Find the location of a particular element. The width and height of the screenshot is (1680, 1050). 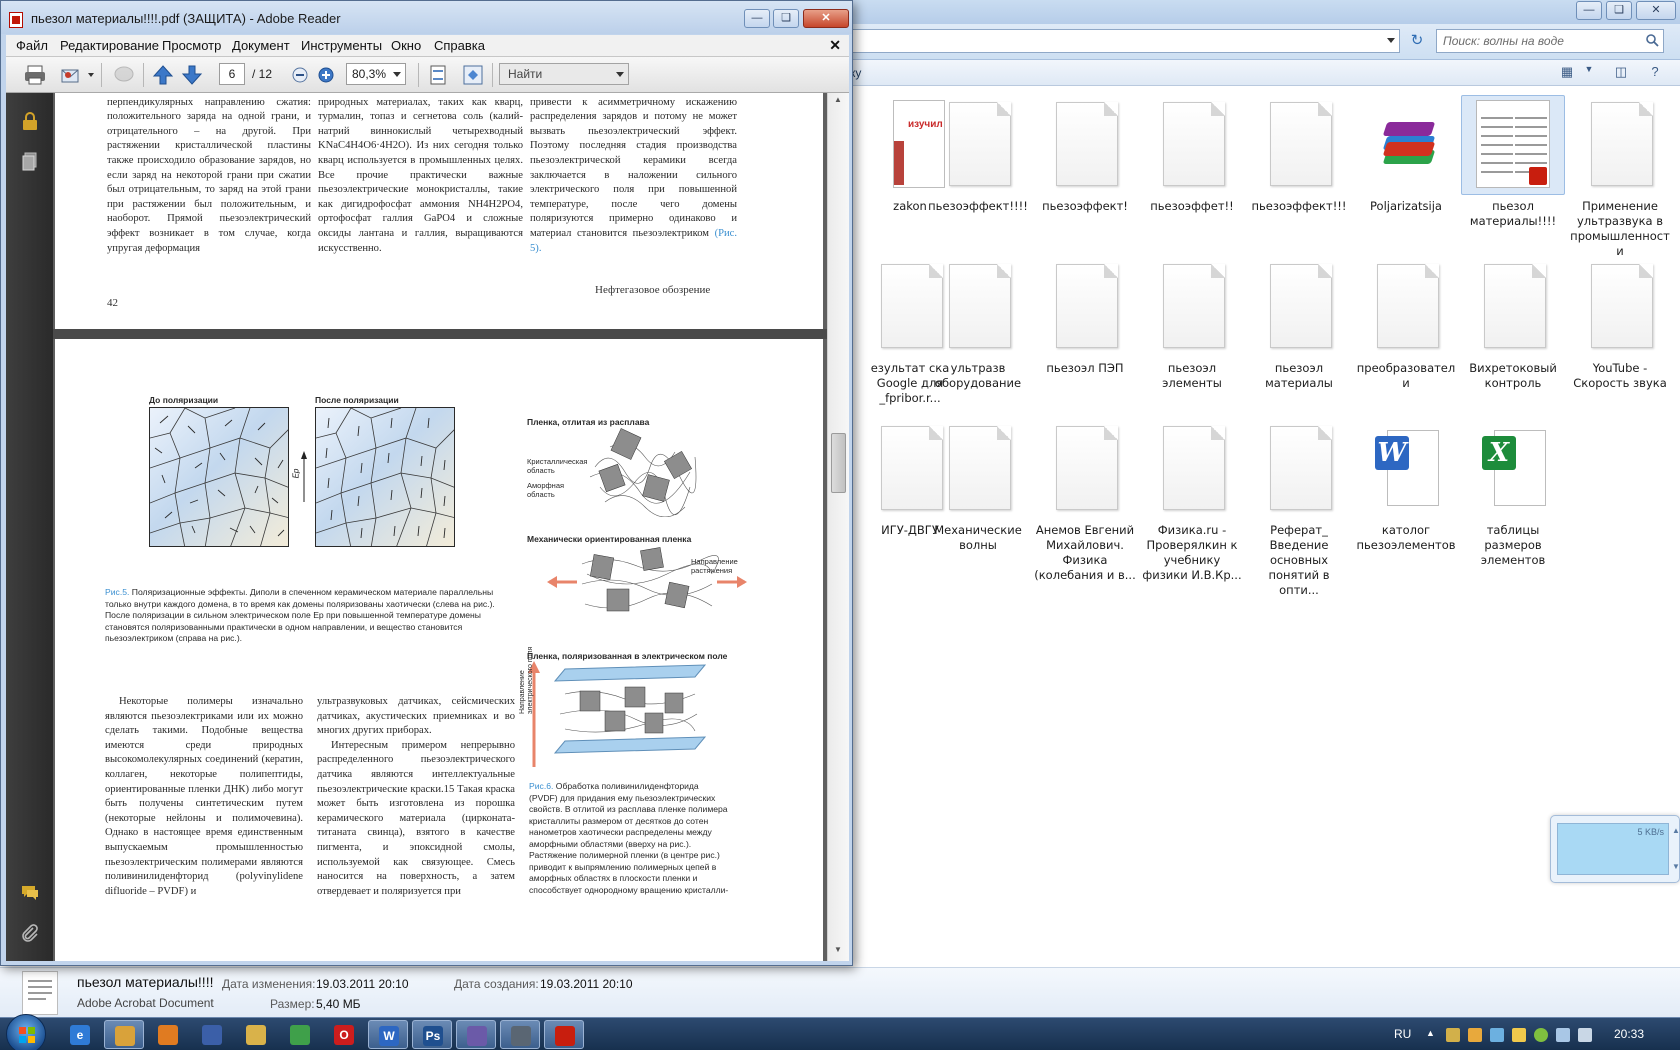

file-item: пьезоэл ПЭП is located at coordinates (1085, 316).